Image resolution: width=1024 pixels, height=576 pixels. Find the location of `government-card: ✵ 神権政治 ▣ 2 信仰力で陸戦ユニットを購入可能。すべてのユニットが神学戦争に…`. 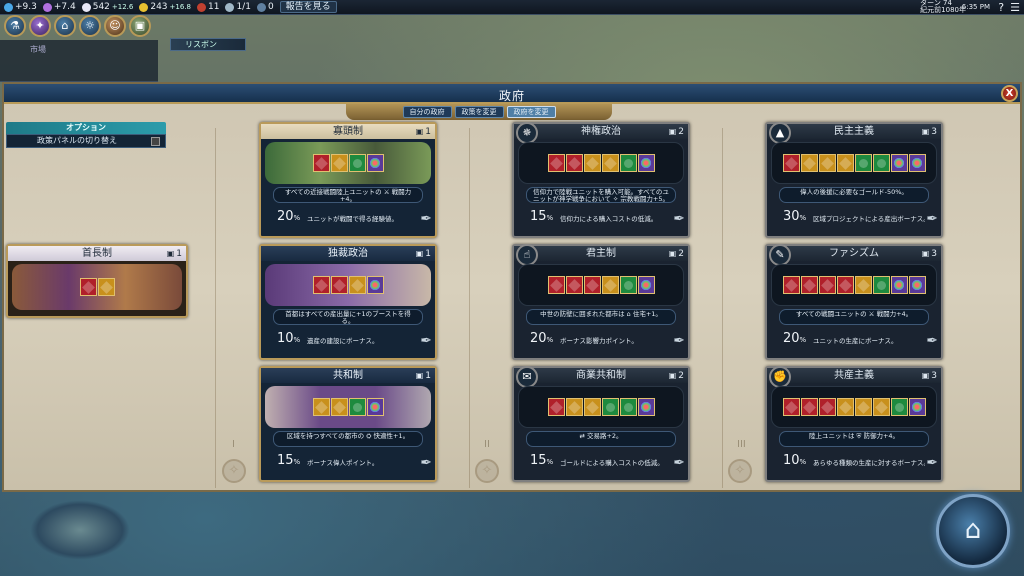

government-card: ✵ 神権政治 ▣ 2 信仰力で陸戦ユニットを購入可能。すべてのユニットが神学戦争に… is located at coordinates (601, 180).